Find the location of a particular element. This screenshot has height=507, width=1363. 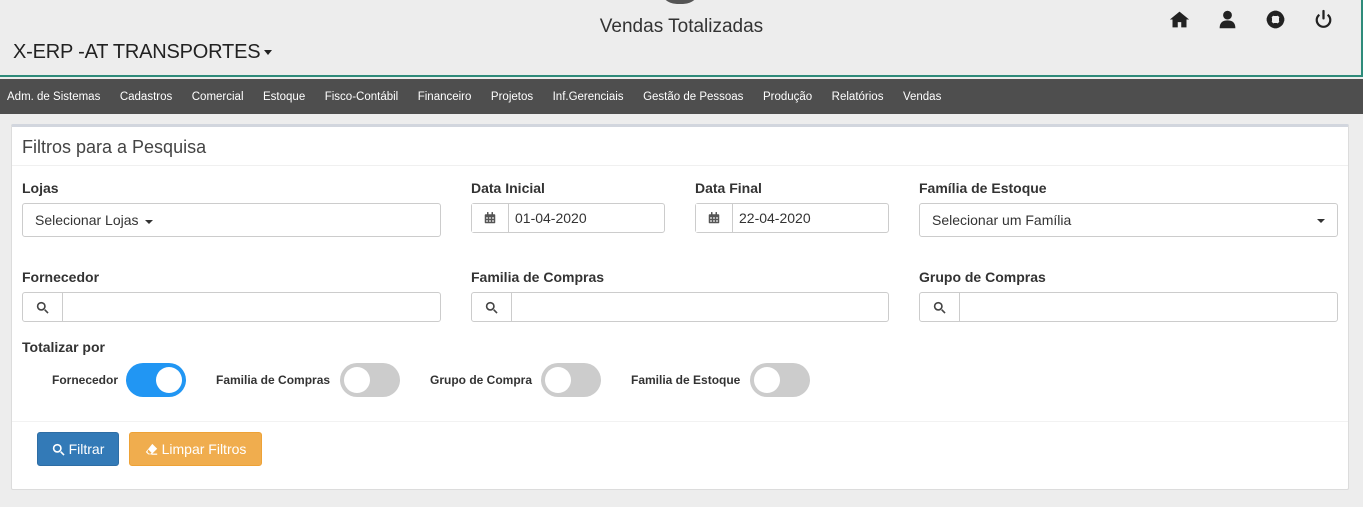

fornecedor-search is located at coordinates (231, 307).